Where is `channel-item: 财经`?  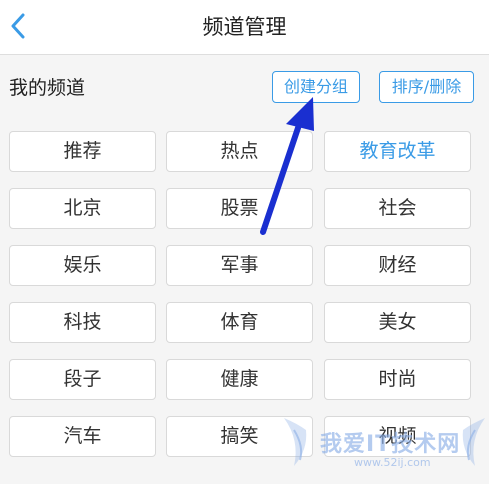 channel-item: 财经 is located at coordinates (397, 265).